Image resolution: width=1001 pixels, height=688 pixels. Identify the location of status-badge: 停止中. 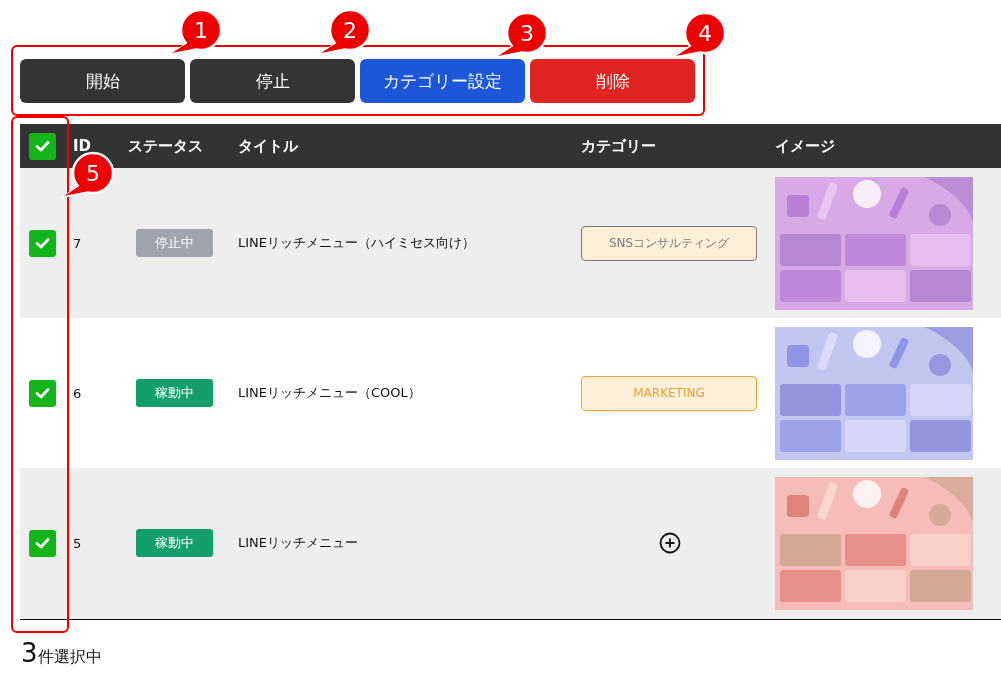
(174, 243).